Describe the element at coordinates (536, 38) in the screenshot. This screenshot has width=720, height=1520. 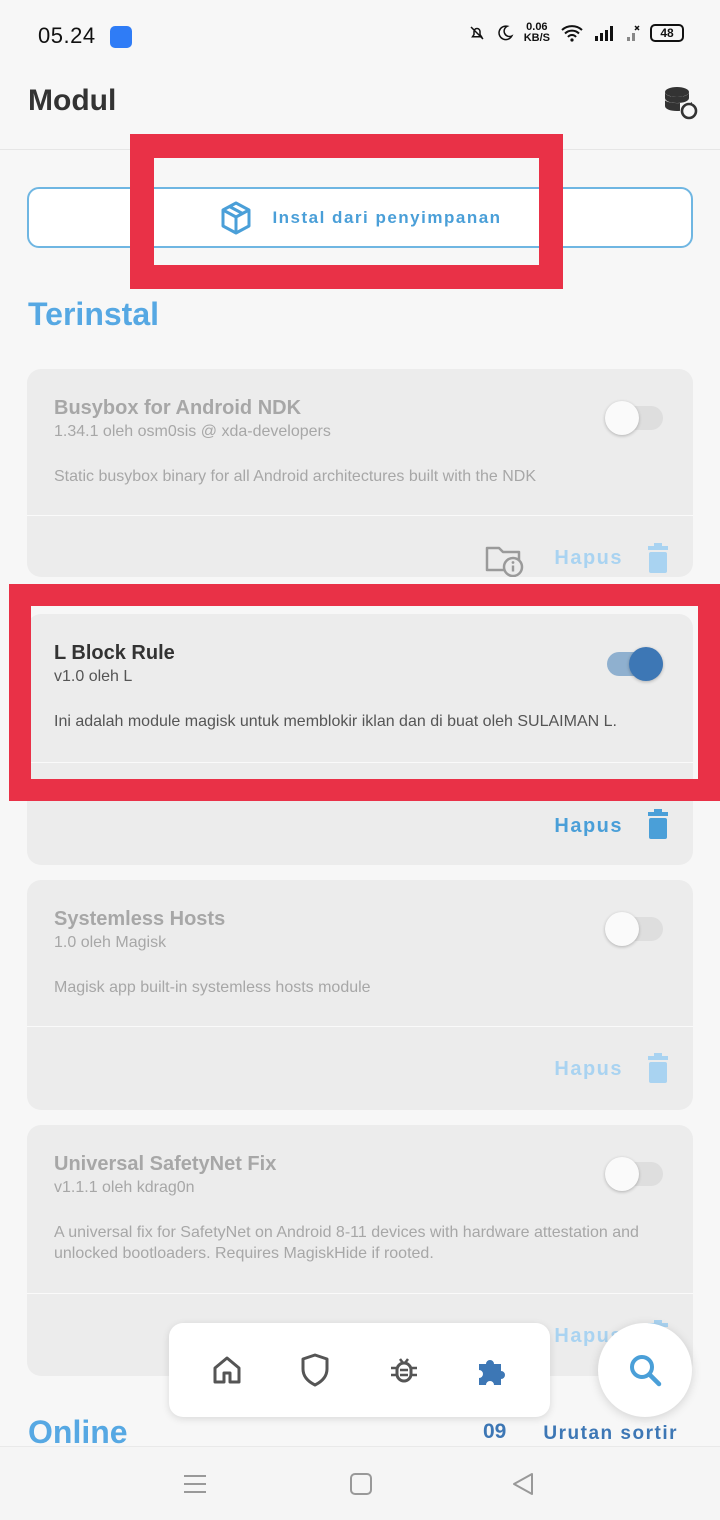
I see `net-speed-unit: KB/S` at that location.